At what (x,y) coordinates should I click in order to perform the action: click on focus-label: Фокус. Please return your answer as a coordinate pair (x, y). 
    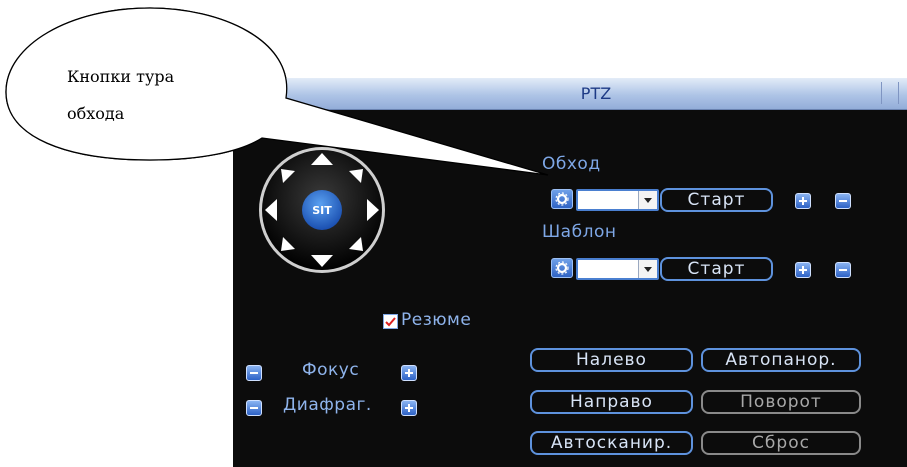
    Looking at the image, I should click on (331, 370).